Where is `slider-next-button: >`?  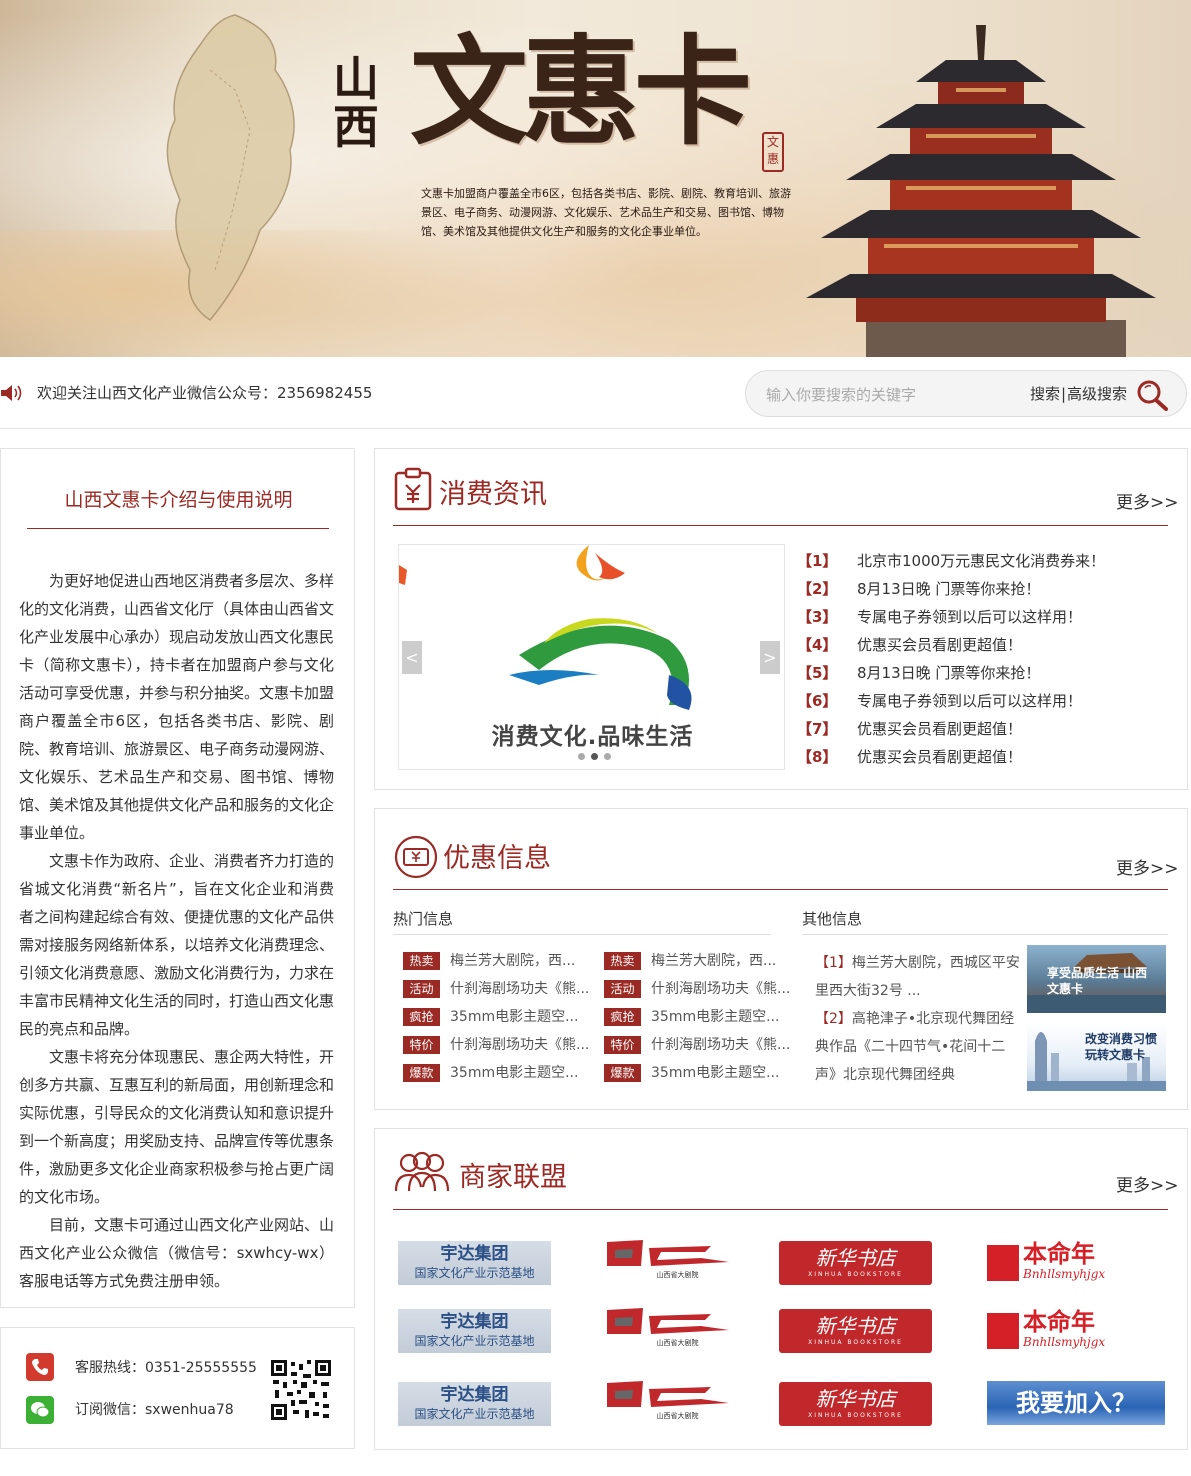 slider-next-button: > is located at coordinates (770, 657).